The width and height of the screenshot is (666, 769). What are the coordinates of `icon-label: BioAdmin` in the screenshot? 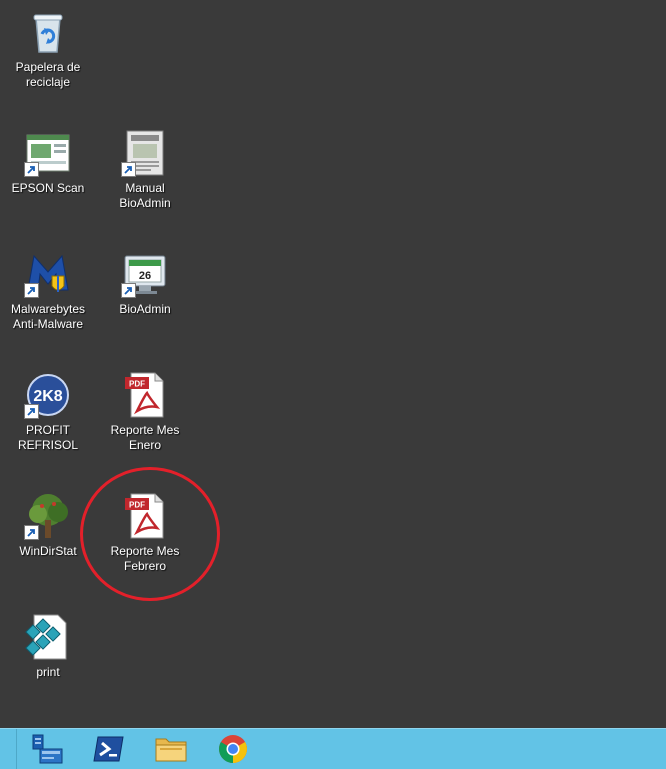 It's located at (145, 309).